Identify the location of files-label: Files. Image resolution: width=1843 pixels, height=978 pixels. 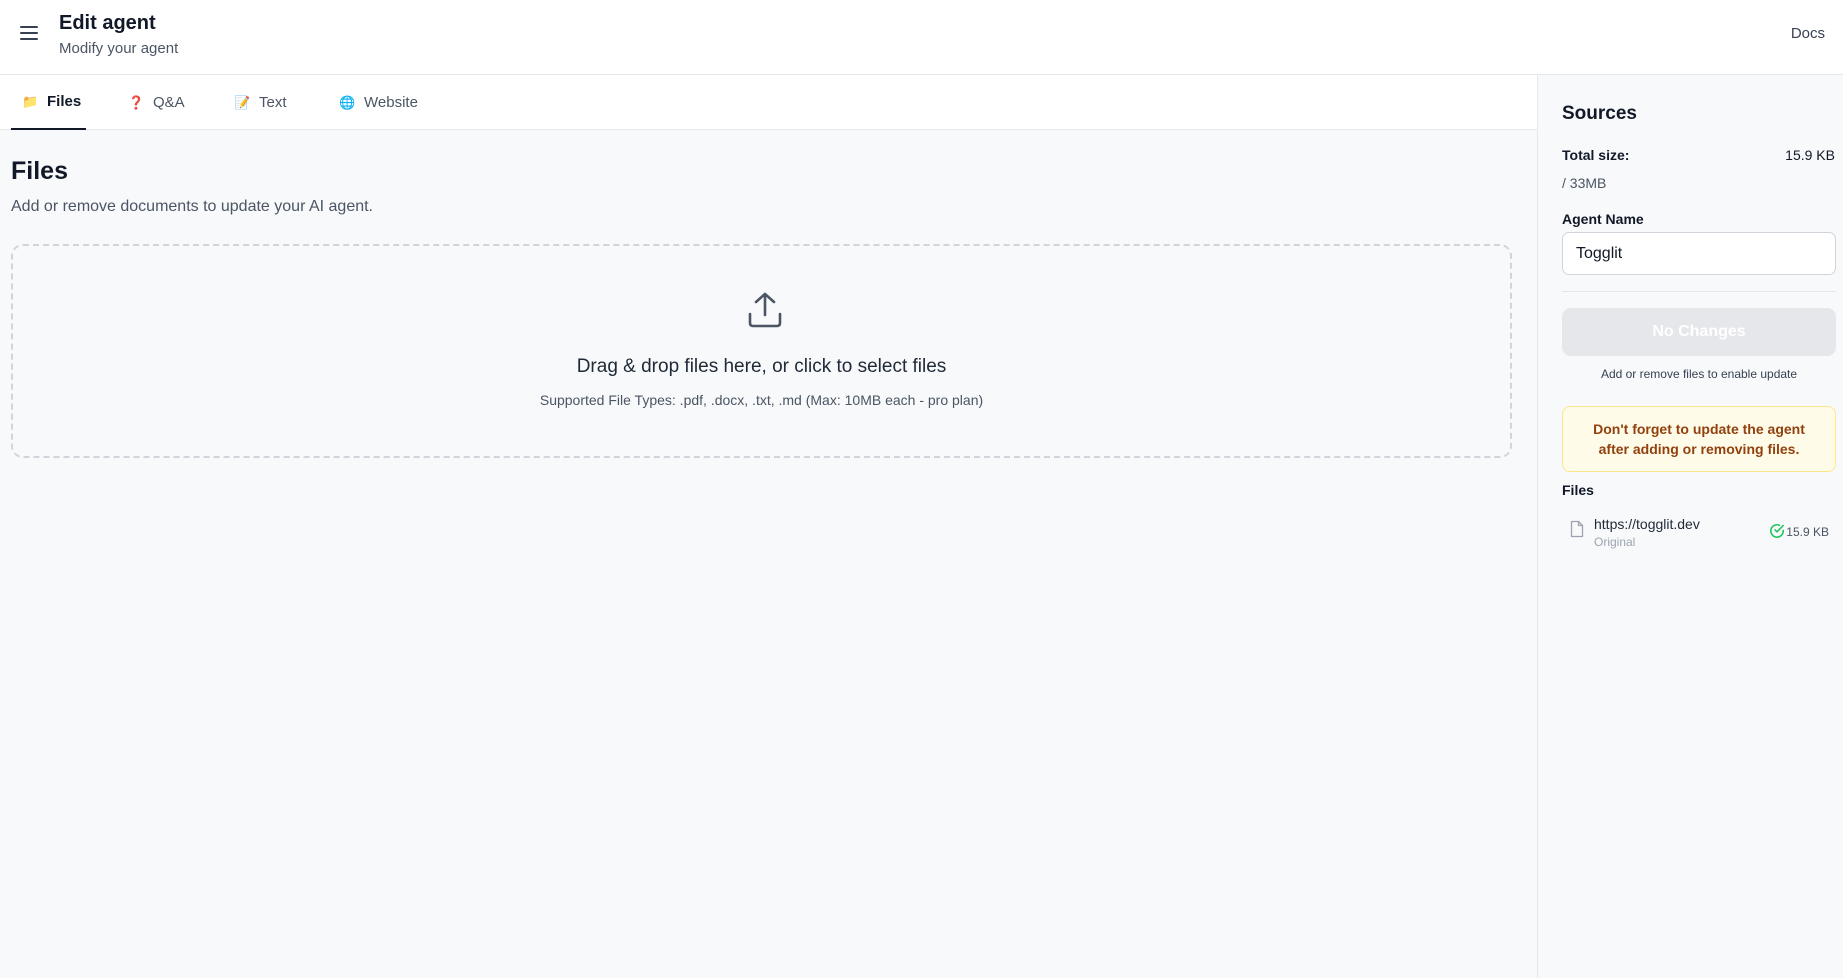
(1578, 490).